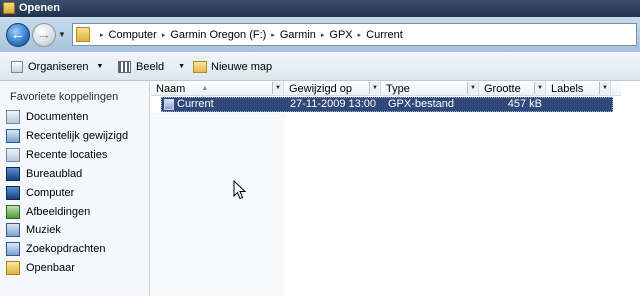  What do you see at coordinates (205, 88) in the screenshot?
I see `sort-ascending-icon: ▲` at bounding box center [205, 88].